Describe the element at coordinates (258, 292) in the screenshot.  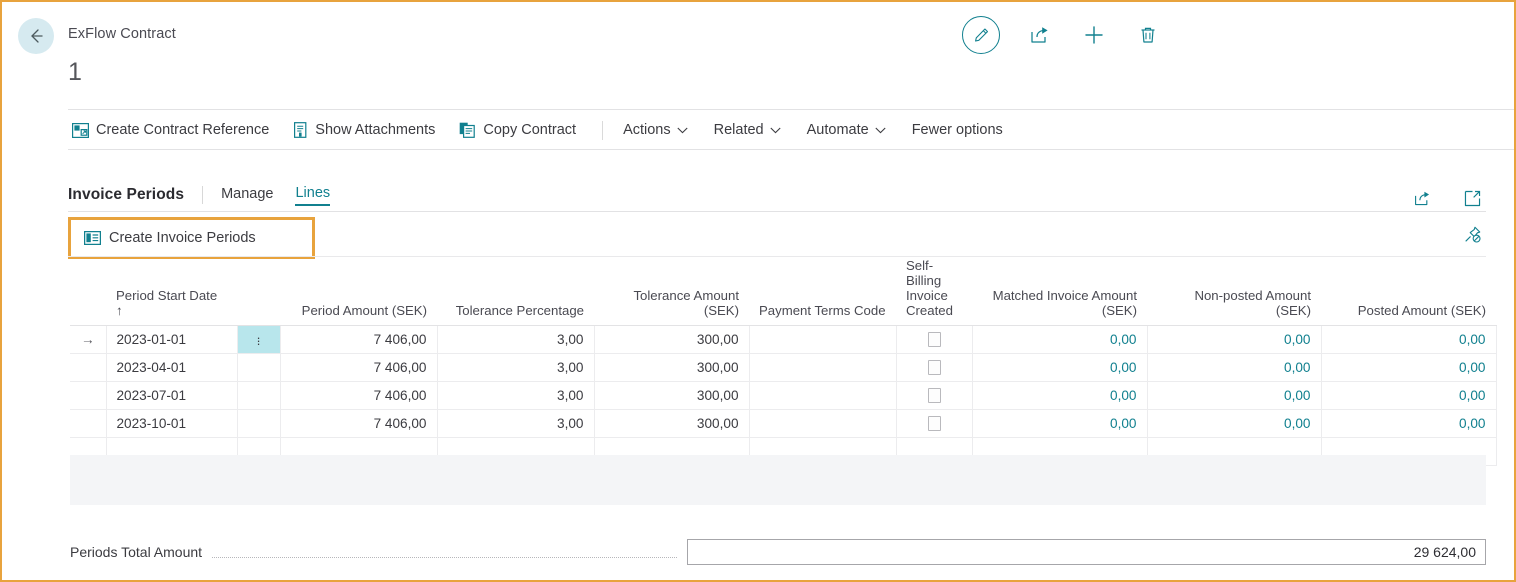
I see `column-header-rowmenu` at that location.